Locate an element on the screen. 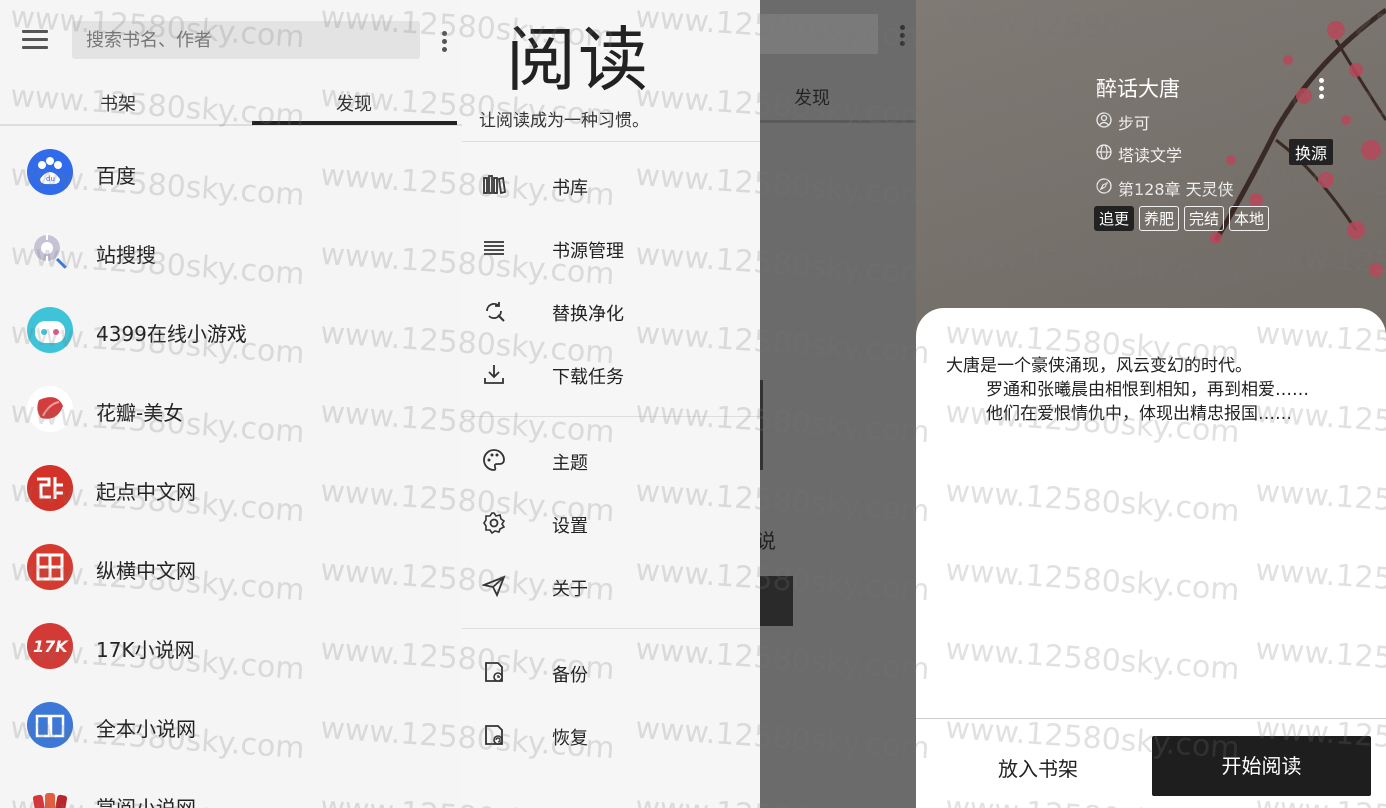  menu-item-restore: 恢复 is located at coordinates (611, 735).